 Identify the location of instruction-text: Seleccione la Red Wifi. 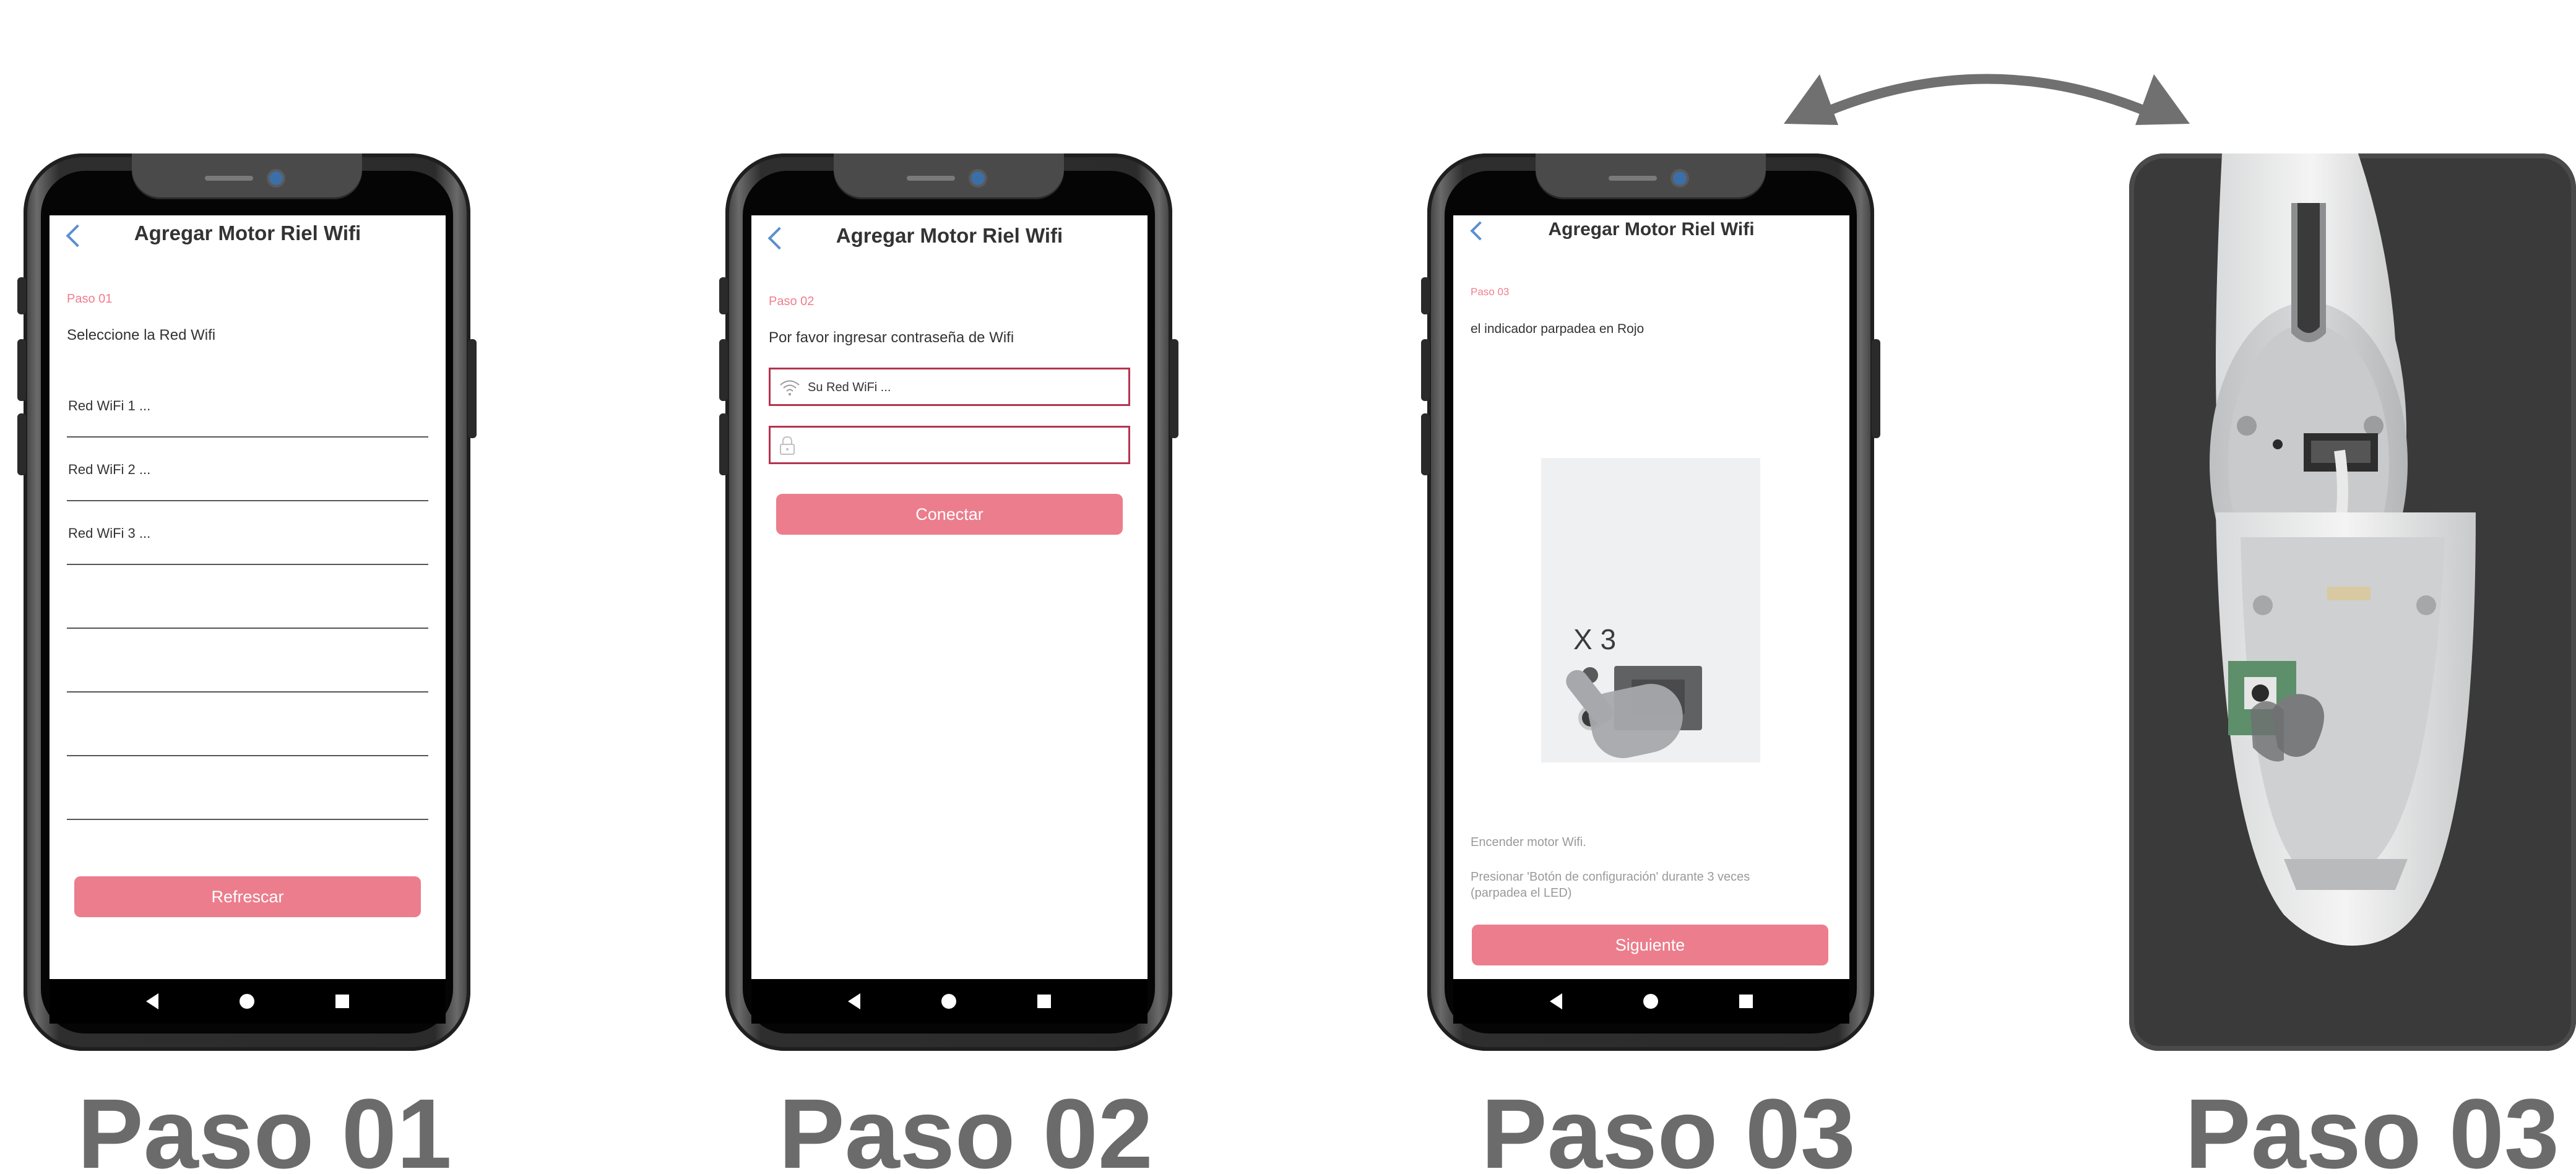
(141, 335).